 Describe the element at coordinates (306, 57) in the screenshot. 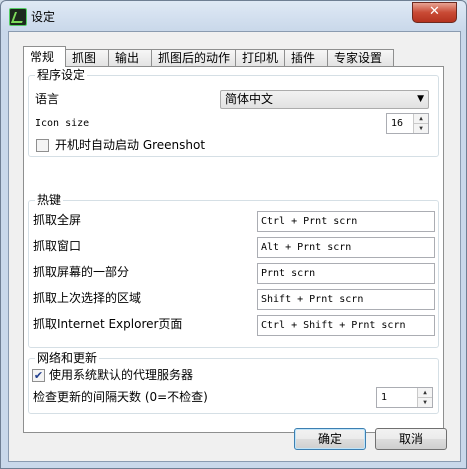

I see `tab-plugins: 插件` at that location.